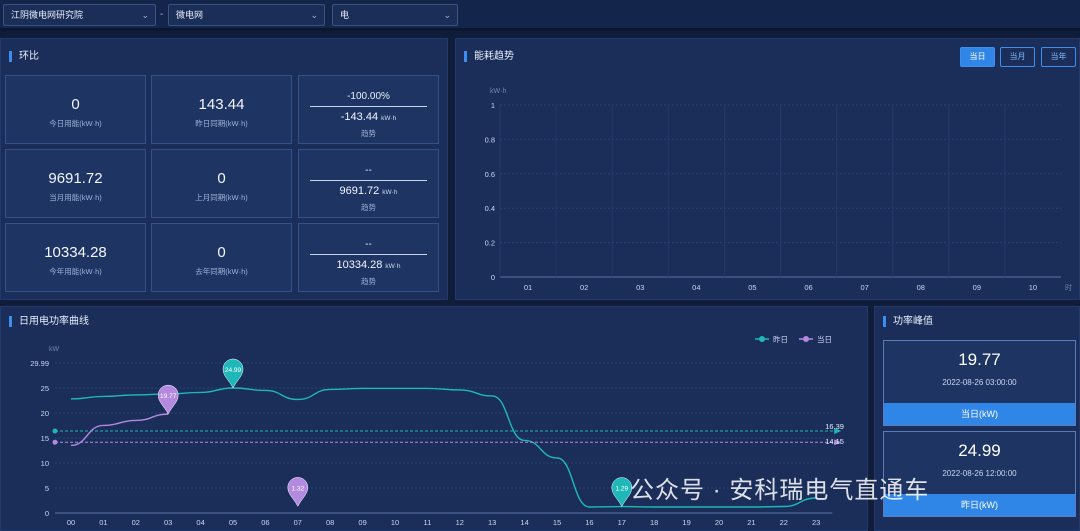 This screenshot has width=1080, height=531. Describe the element at coordinates (806, 339) in the screenshot. I see `legend-swatch` at that location.